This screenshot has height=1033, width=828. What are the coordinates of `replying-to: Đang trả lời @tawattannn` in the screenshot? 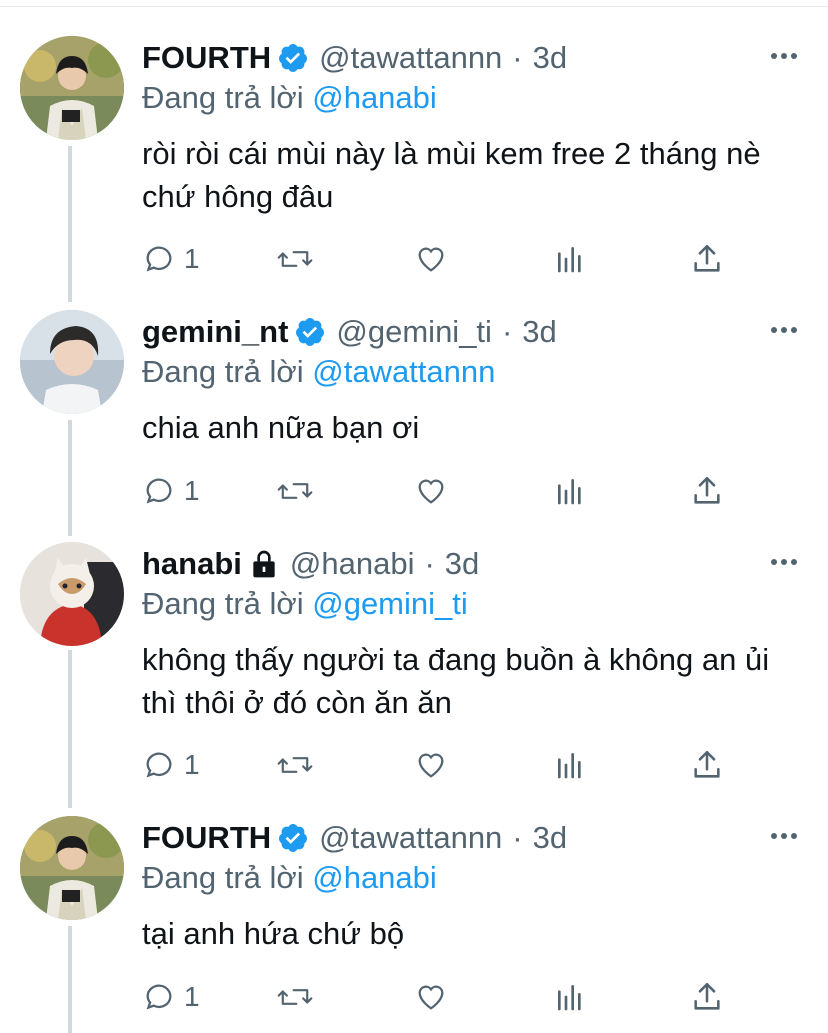 It's located at (318, 372).